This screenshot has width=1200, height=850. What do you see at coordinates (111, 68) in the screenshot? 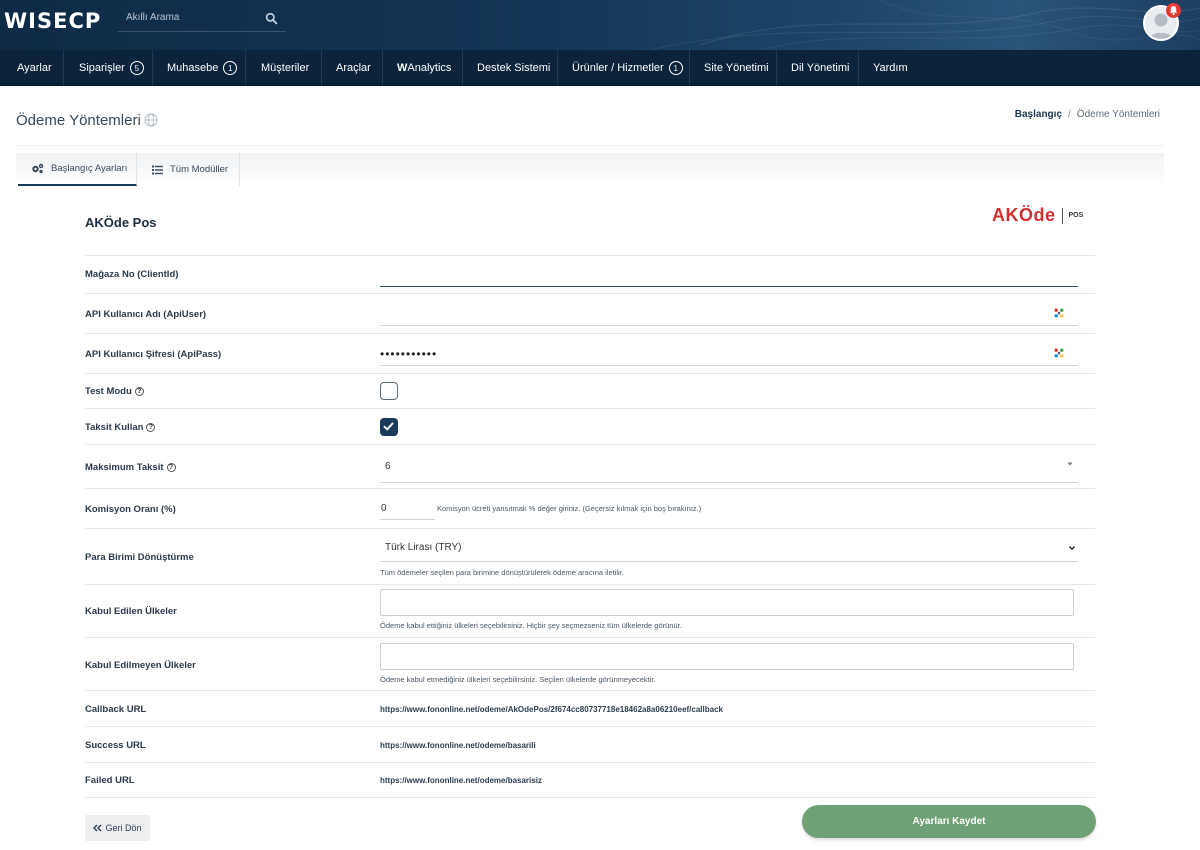
I see `nav-item-orders: Siparişler 5` at bounding box center [111, 68].